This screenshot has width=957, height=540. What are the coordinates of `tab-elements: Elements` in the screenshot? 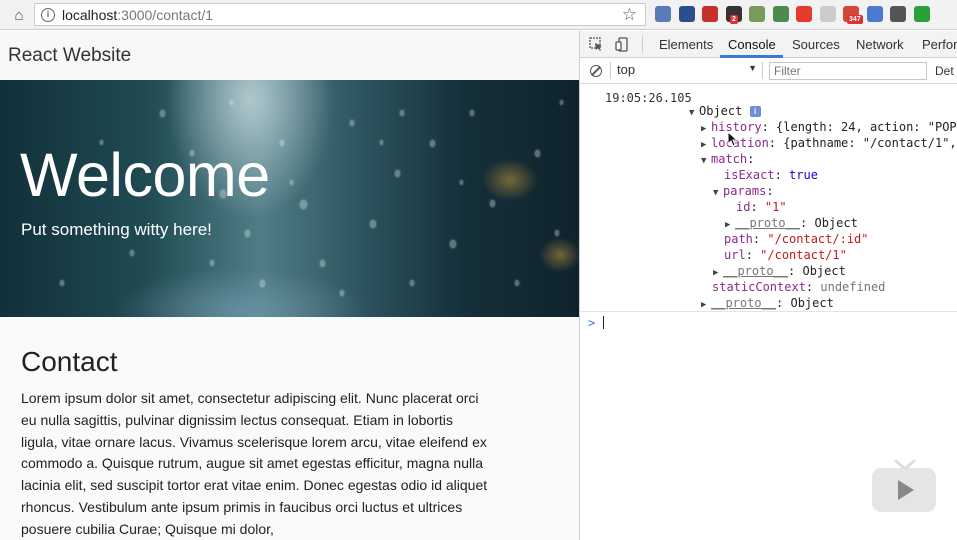 It's located at (686, 44).